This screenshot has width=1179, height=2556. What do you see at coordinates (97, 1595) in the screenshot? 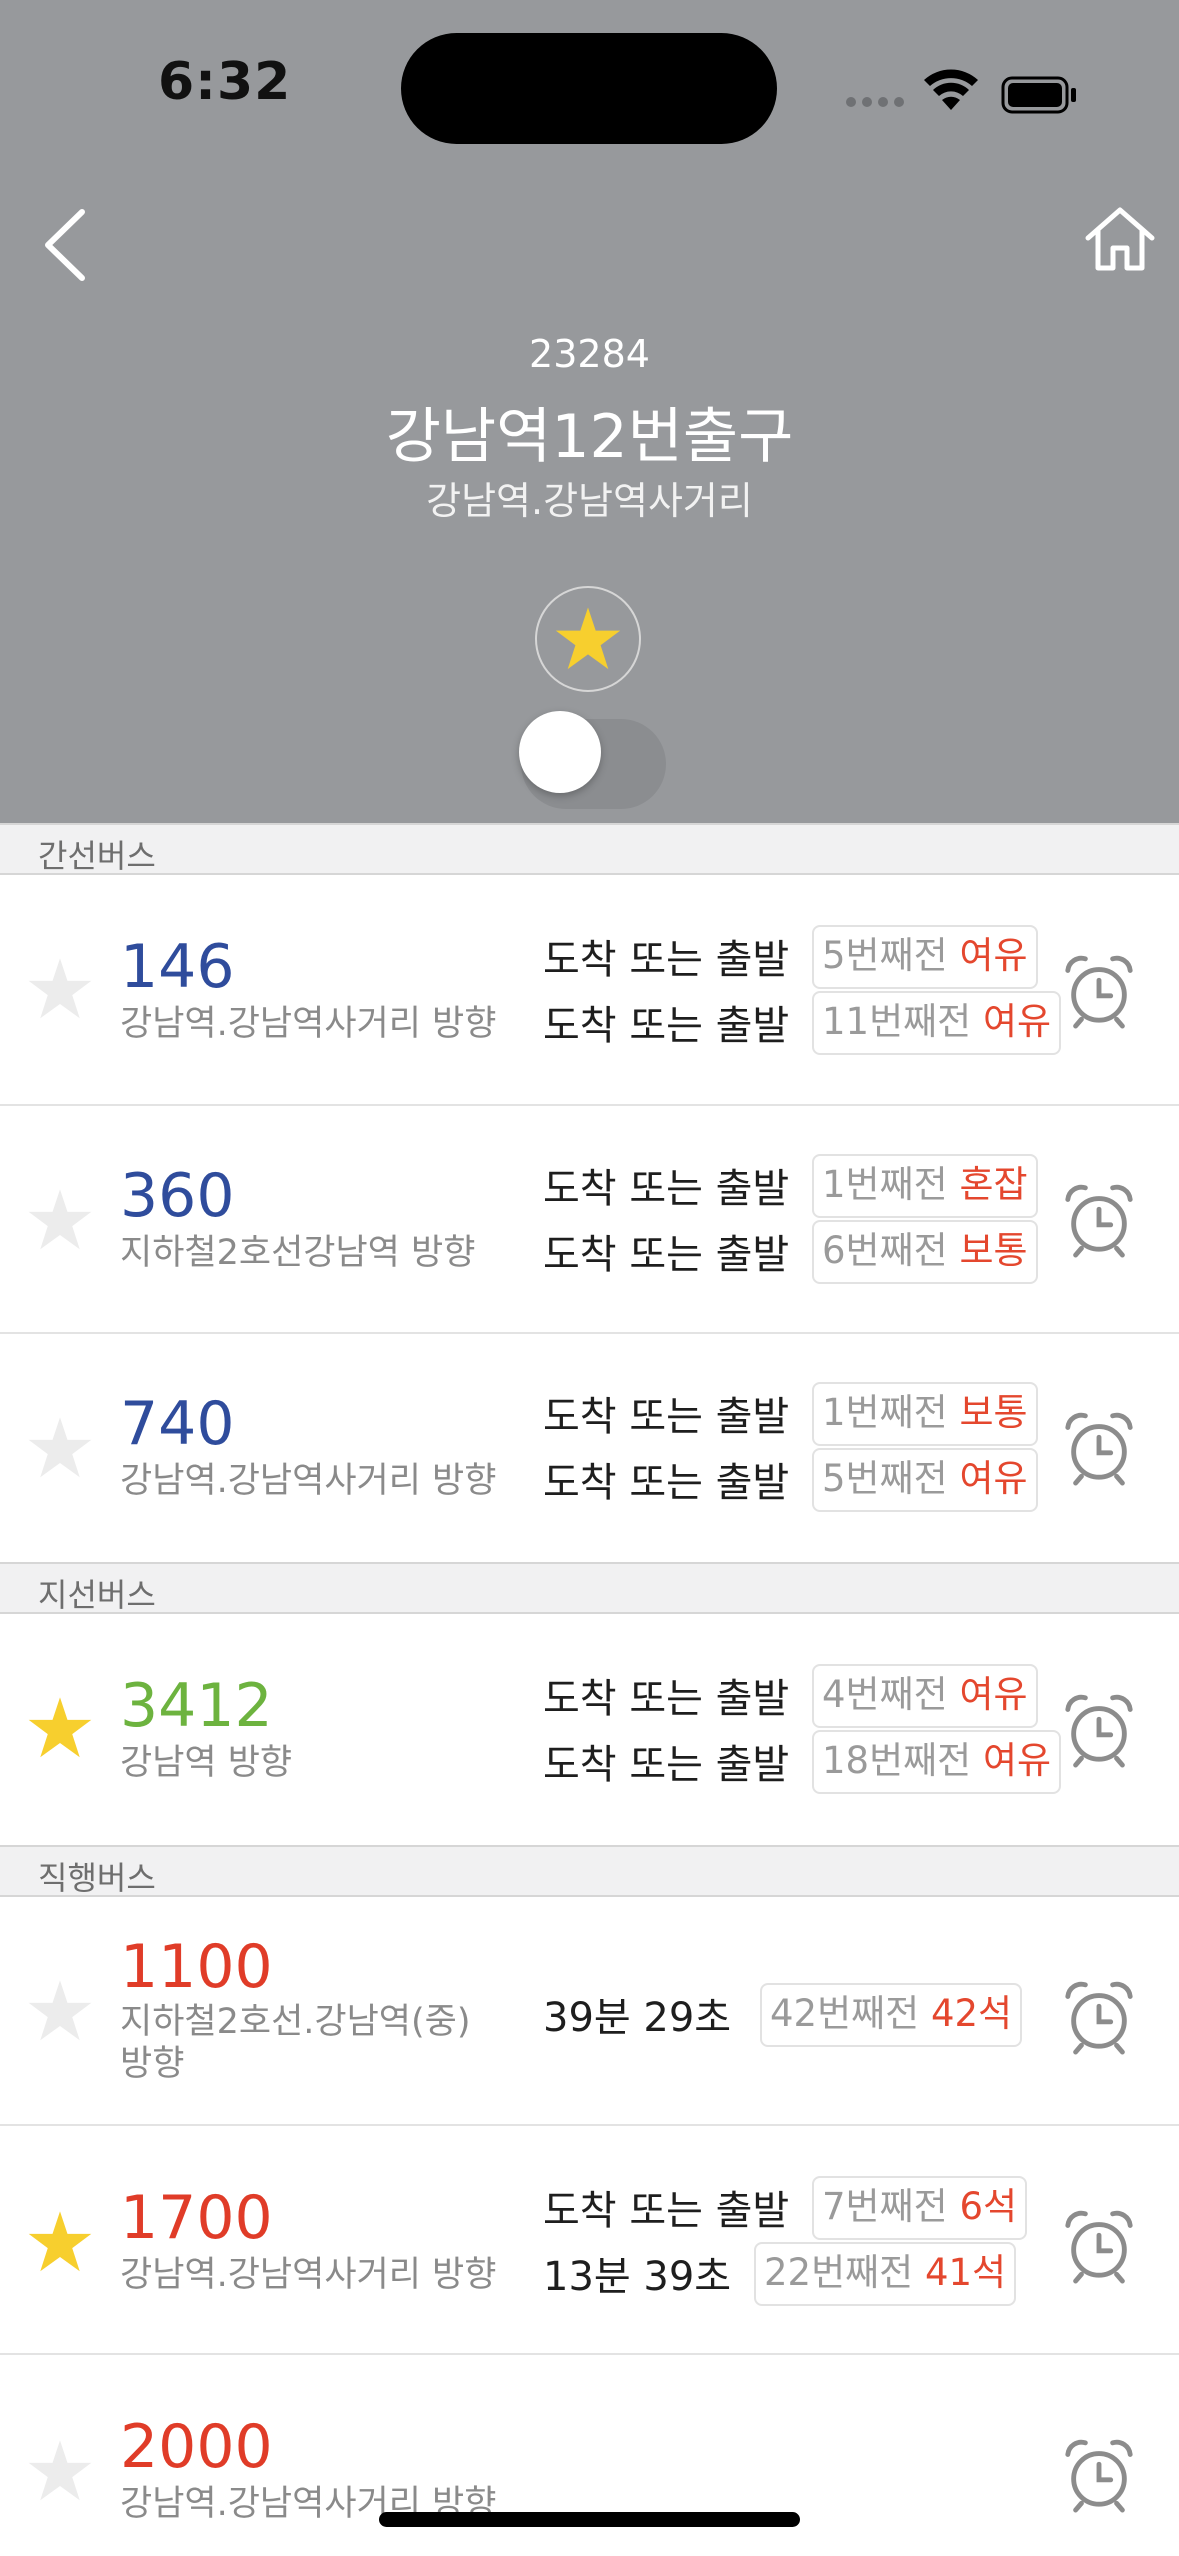
I see `section-title: 지선버스` at bounding box center [97, 1595].